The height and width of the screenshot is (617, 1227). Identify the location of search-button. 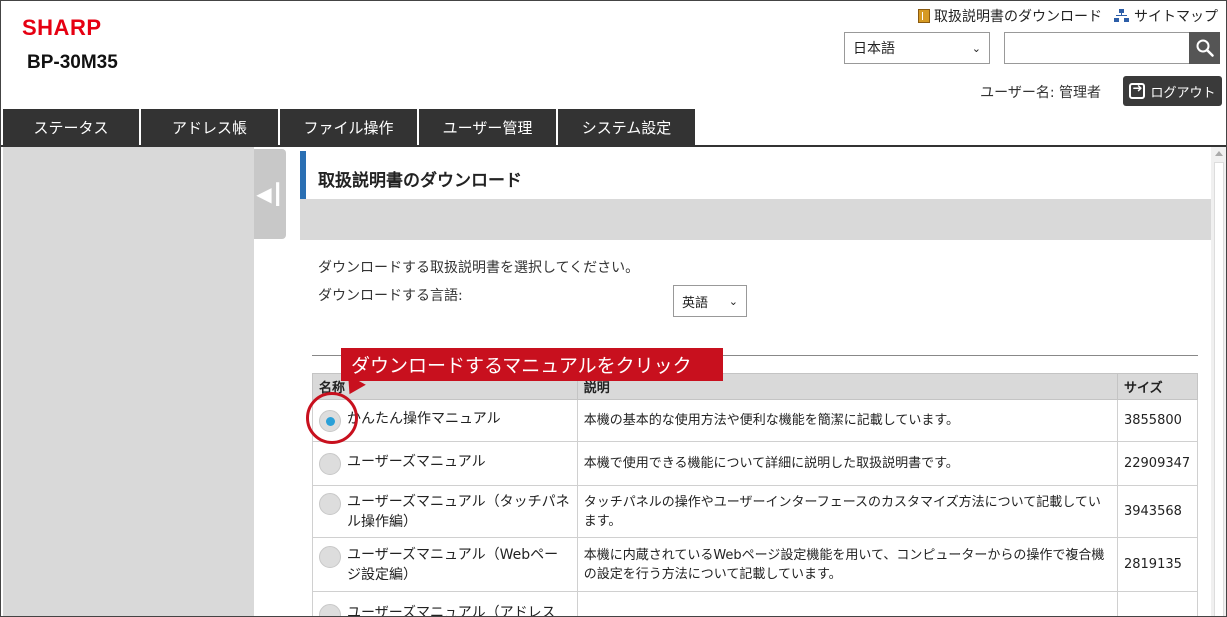
(1204, 48).